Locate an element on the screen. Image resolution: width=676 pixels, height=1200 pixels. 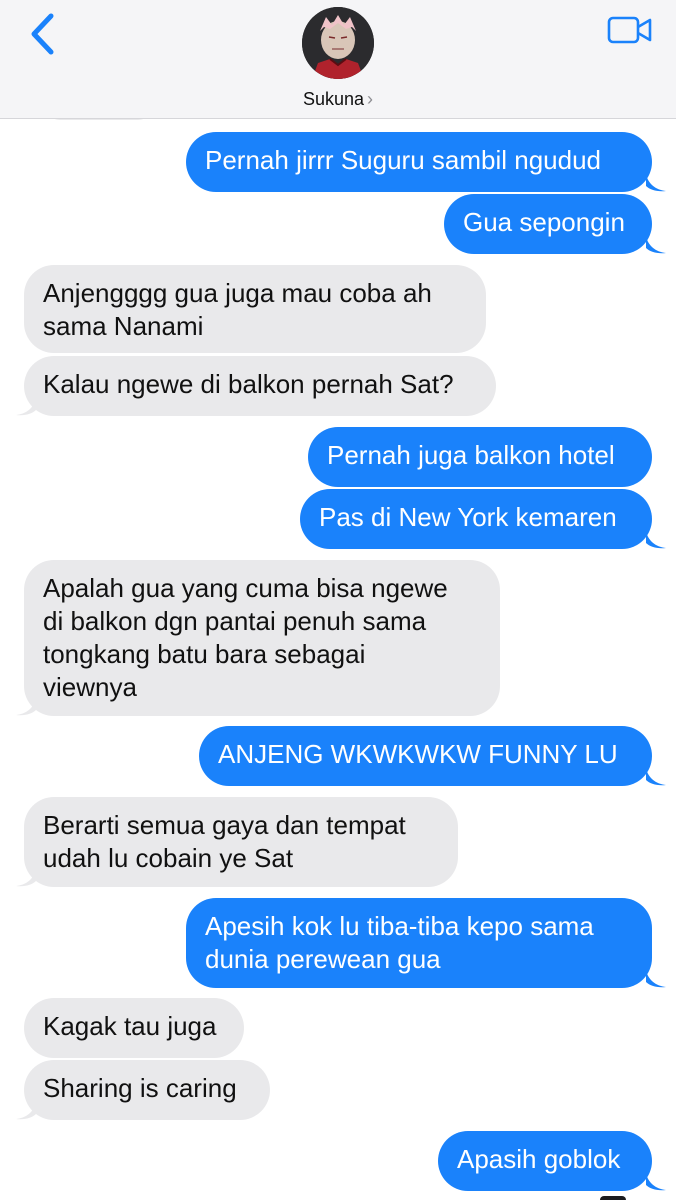
message-bubble-incoming: Kagak tau juga is located at coordinates (134, 1028).